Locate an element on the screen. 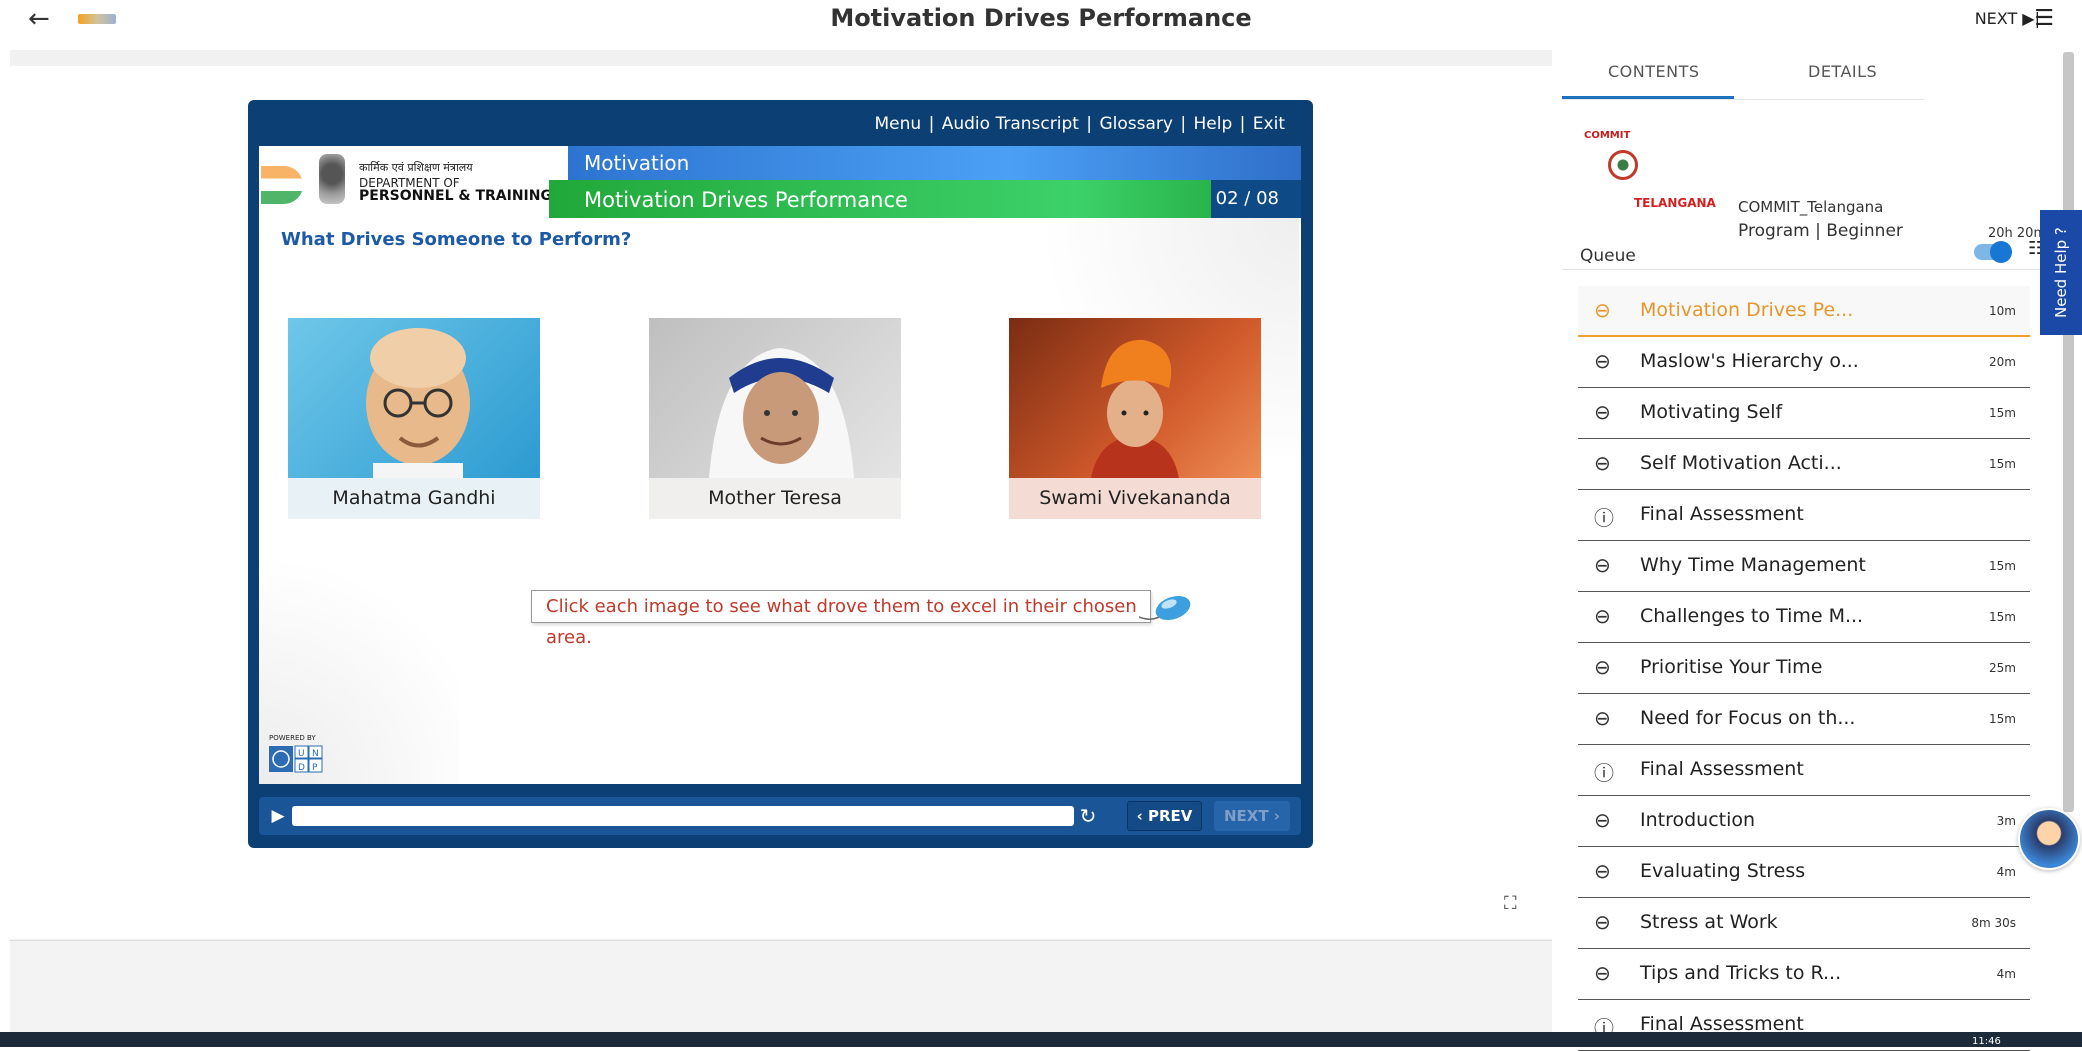  page-count: 02 / 08 is located at coordinates (1247, 198).